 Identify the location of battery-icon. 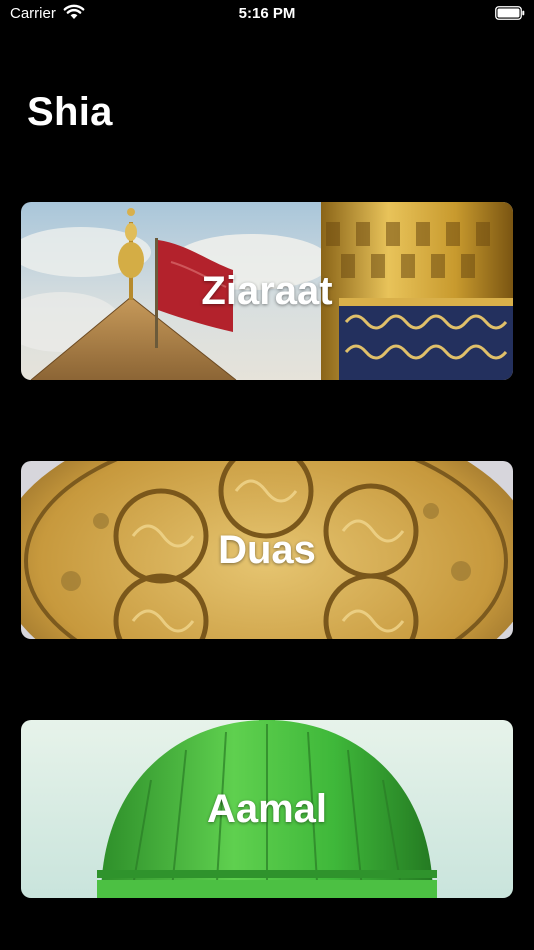
(510, 13).